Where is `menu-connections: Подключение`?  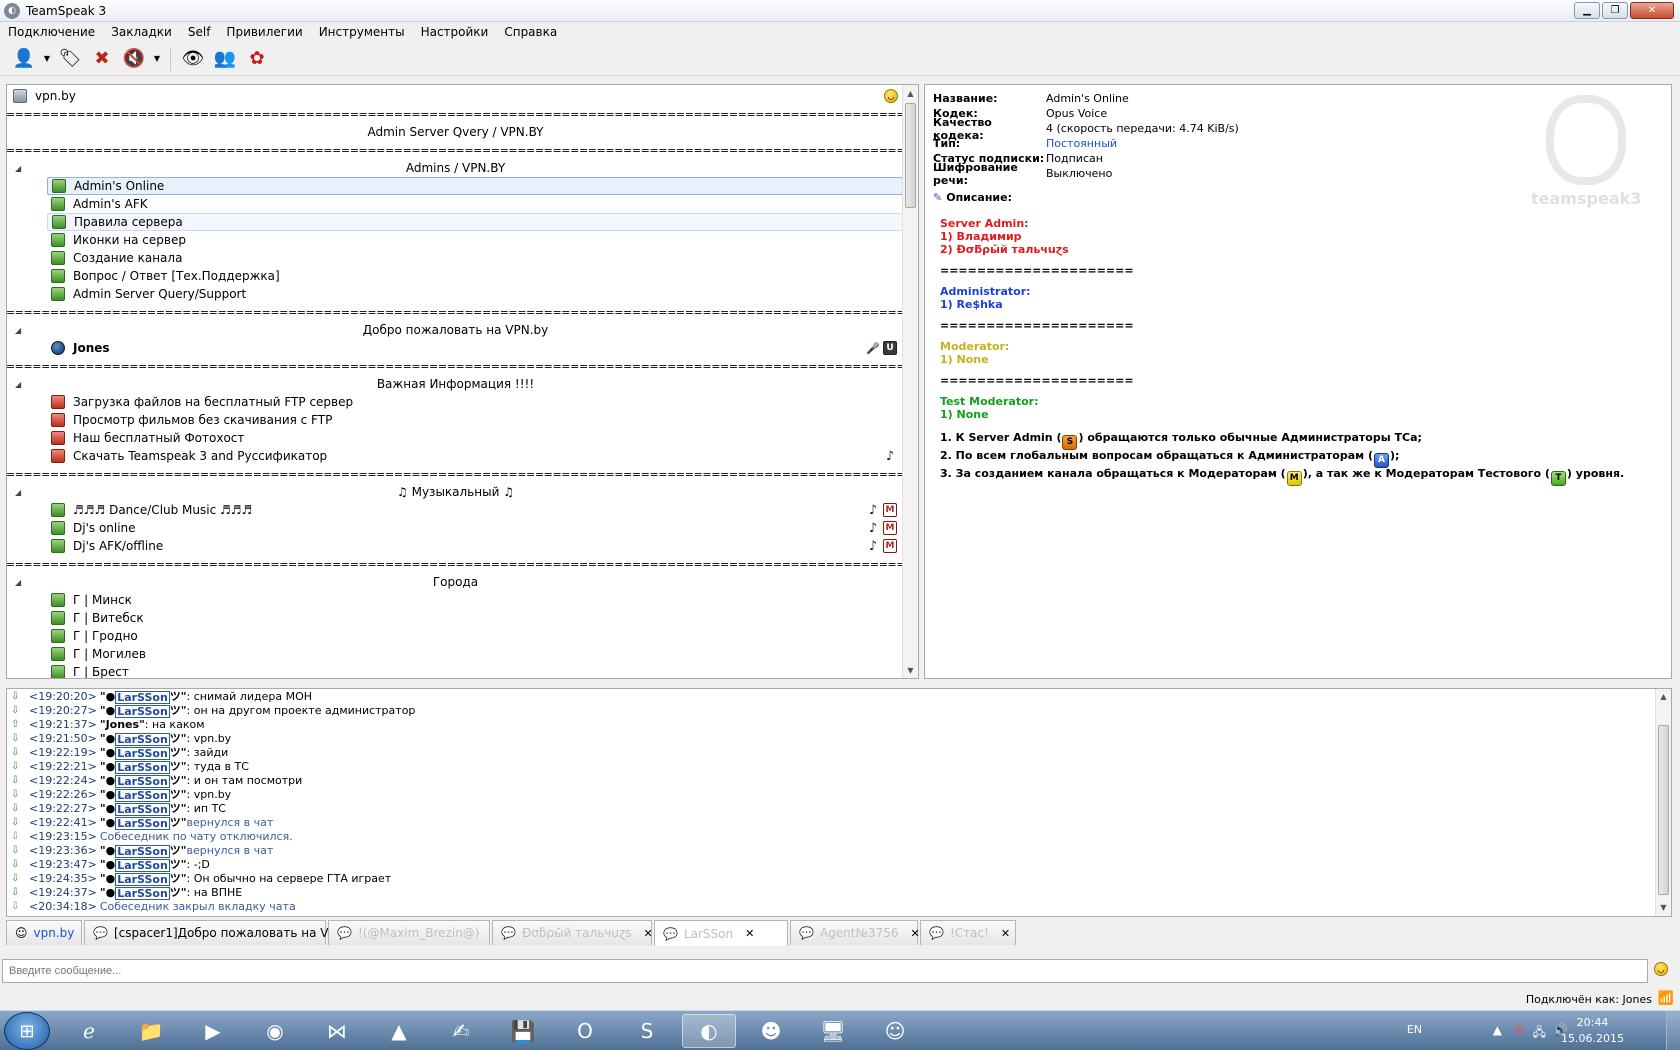 menu-connections: Подключение is located at coordinates (51, 32).